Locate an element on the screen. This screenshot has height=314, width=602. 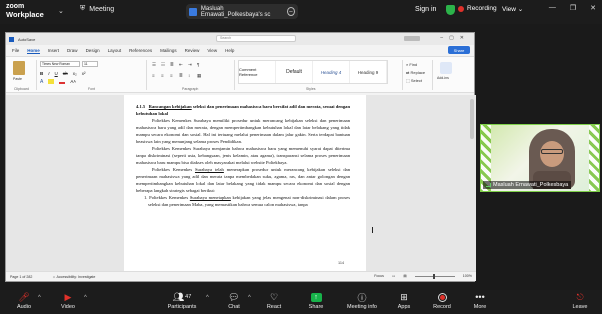
style-heading-4: Heading 4 is located at coordinates (331, 72).